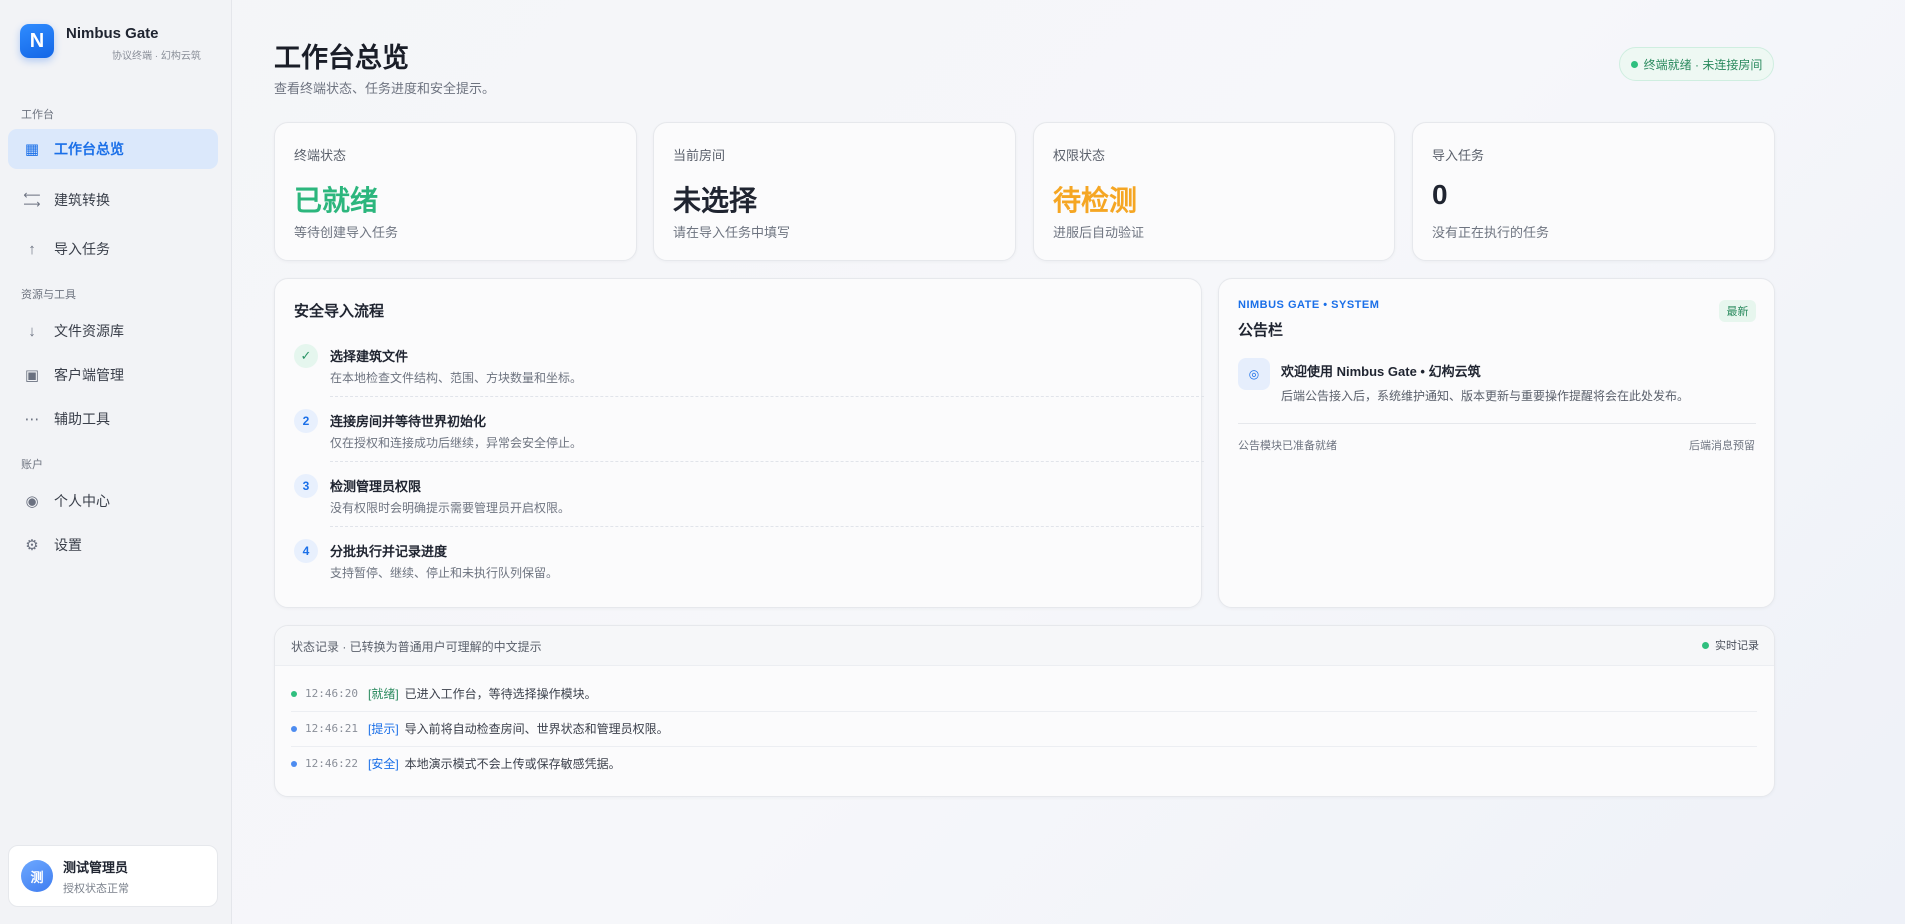 This screenshot has height=924, width=1905. Describe the element at coordinates (749, 439) in the screenshot. I see `flow-step: 2 连接房间并等待世界初始化 仅在授权和连接成功后继续，异常会安全停止。` at that location.